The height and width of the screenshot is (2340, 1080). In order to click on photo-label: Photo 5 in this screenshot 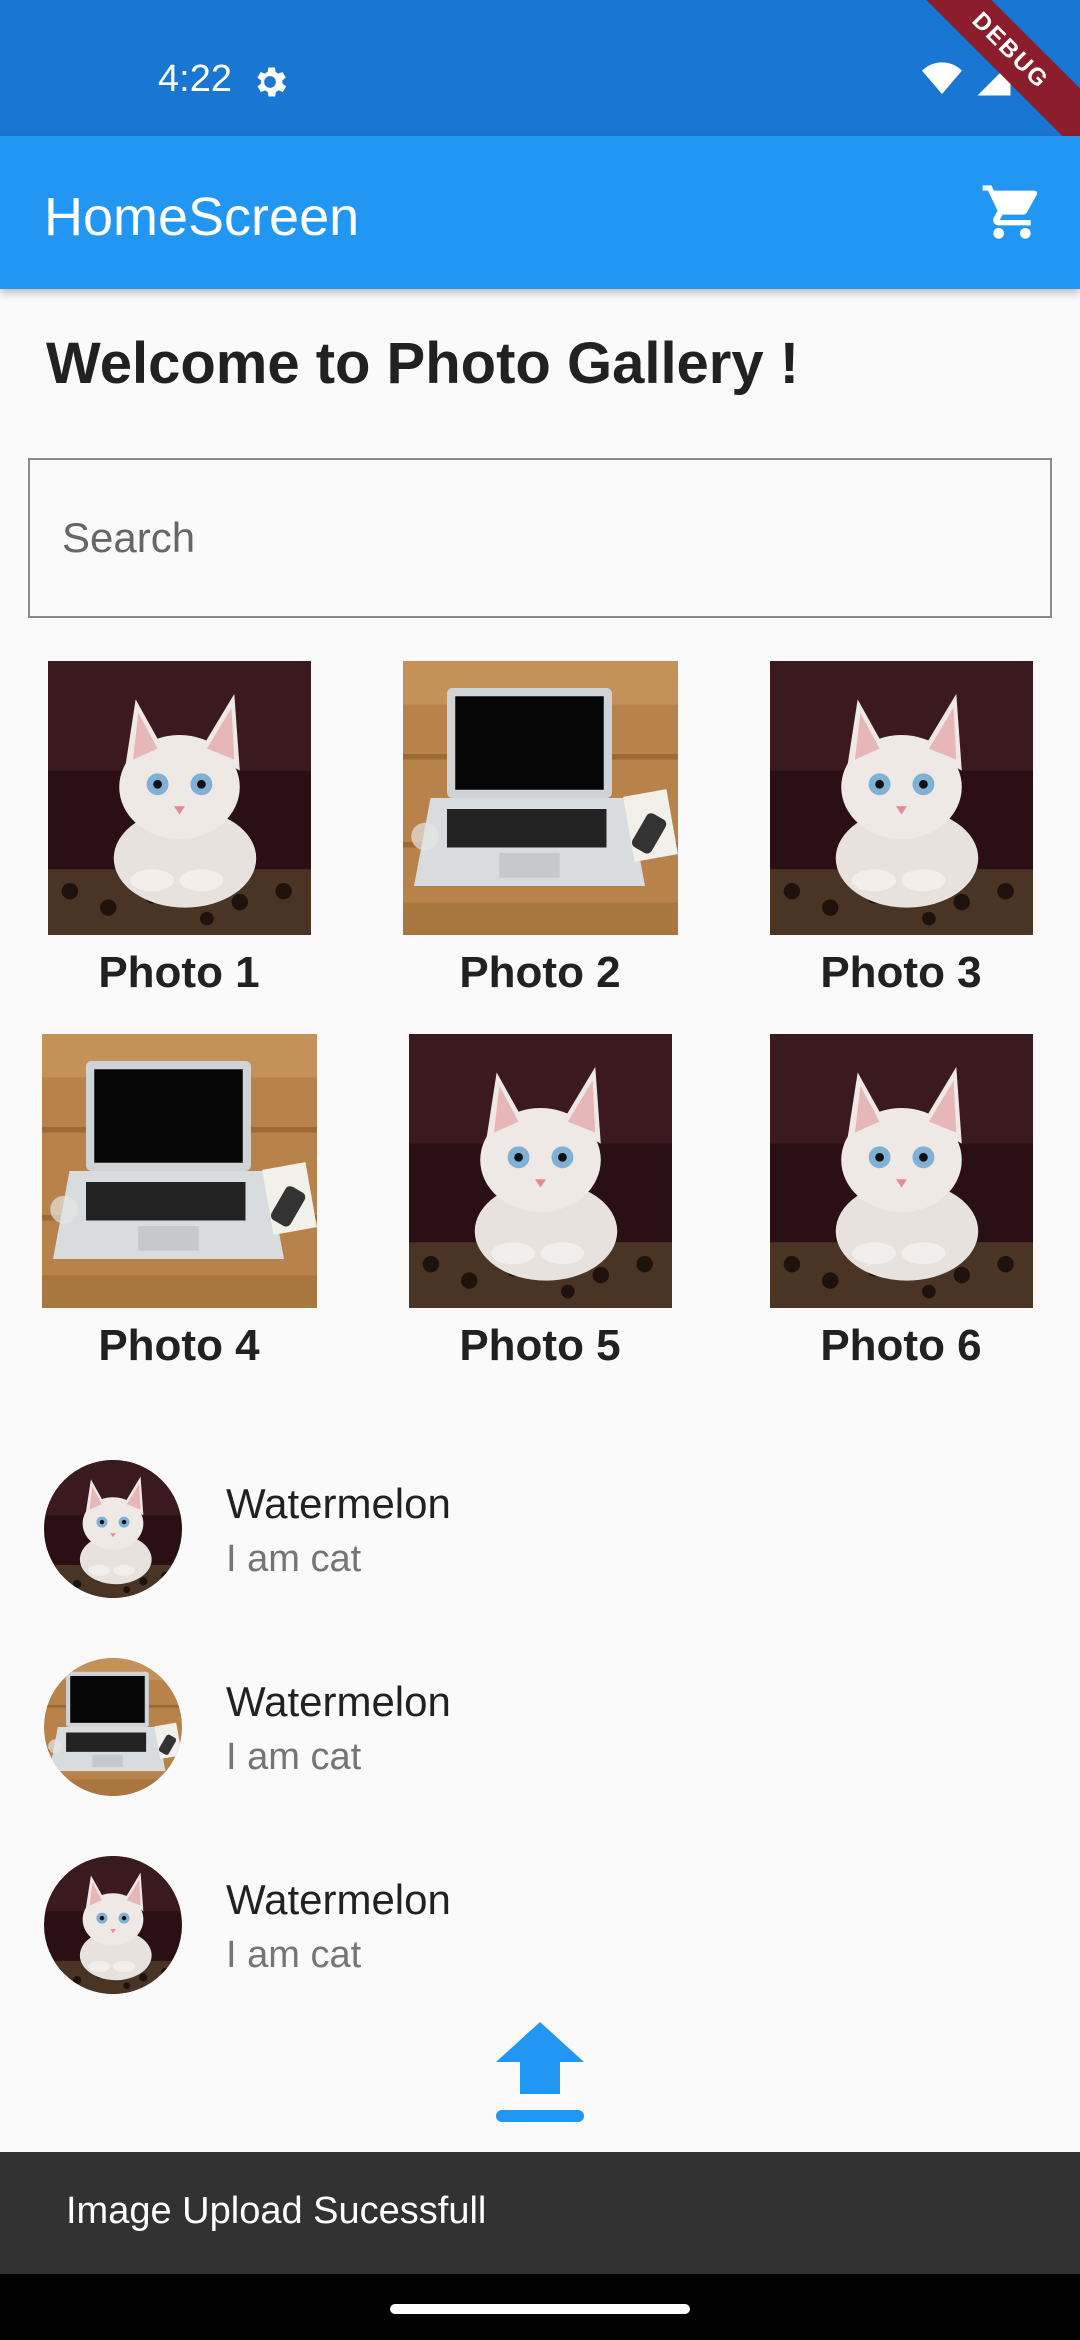, I will do `click(540, 1345)`.